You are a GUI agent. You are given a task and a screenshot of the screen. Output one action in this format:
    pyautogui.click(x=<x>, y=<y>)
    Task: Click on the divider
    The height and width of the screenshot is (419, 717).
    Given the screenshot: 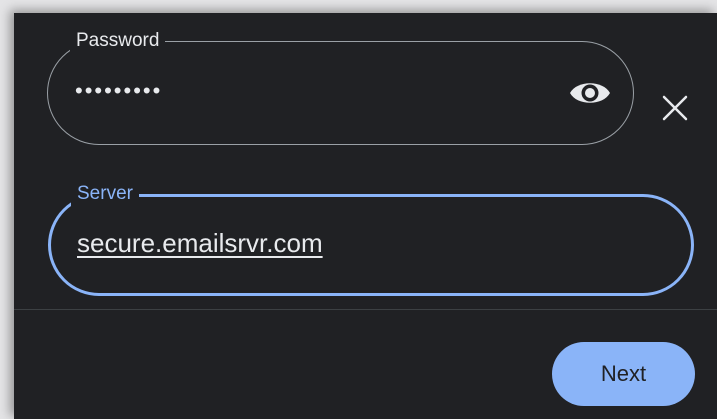 What is the action you would take?
    pyautogui.click(x=365, y=309)
    